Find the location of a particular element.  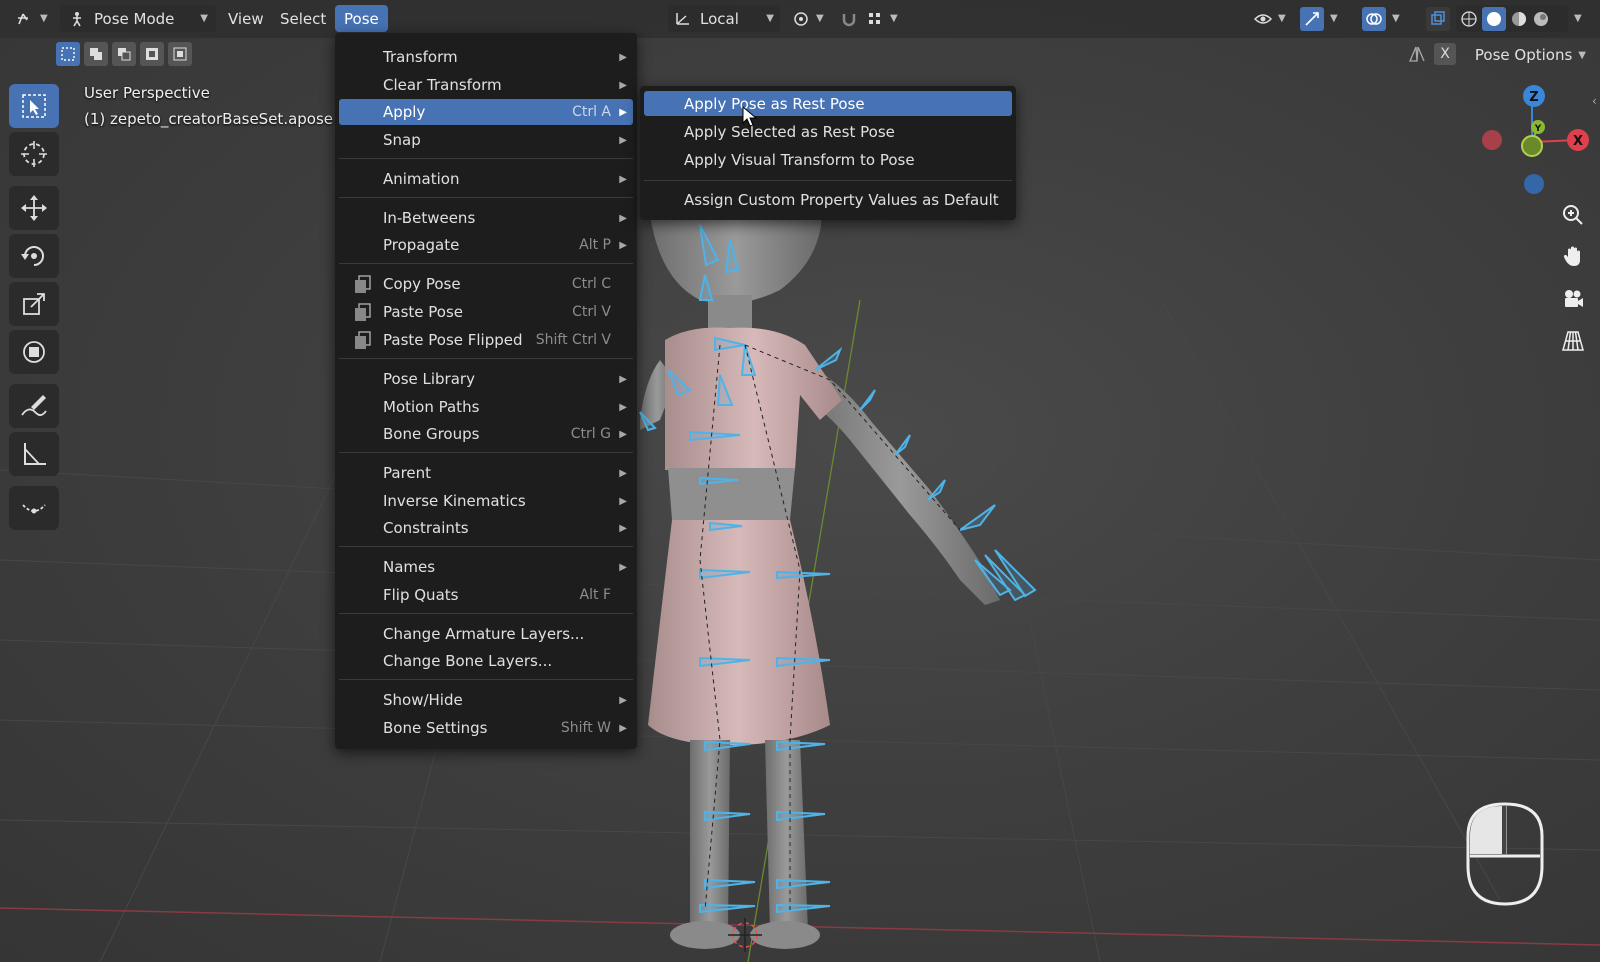

grid-perspective-icon is located at coordinates (1573, 341).